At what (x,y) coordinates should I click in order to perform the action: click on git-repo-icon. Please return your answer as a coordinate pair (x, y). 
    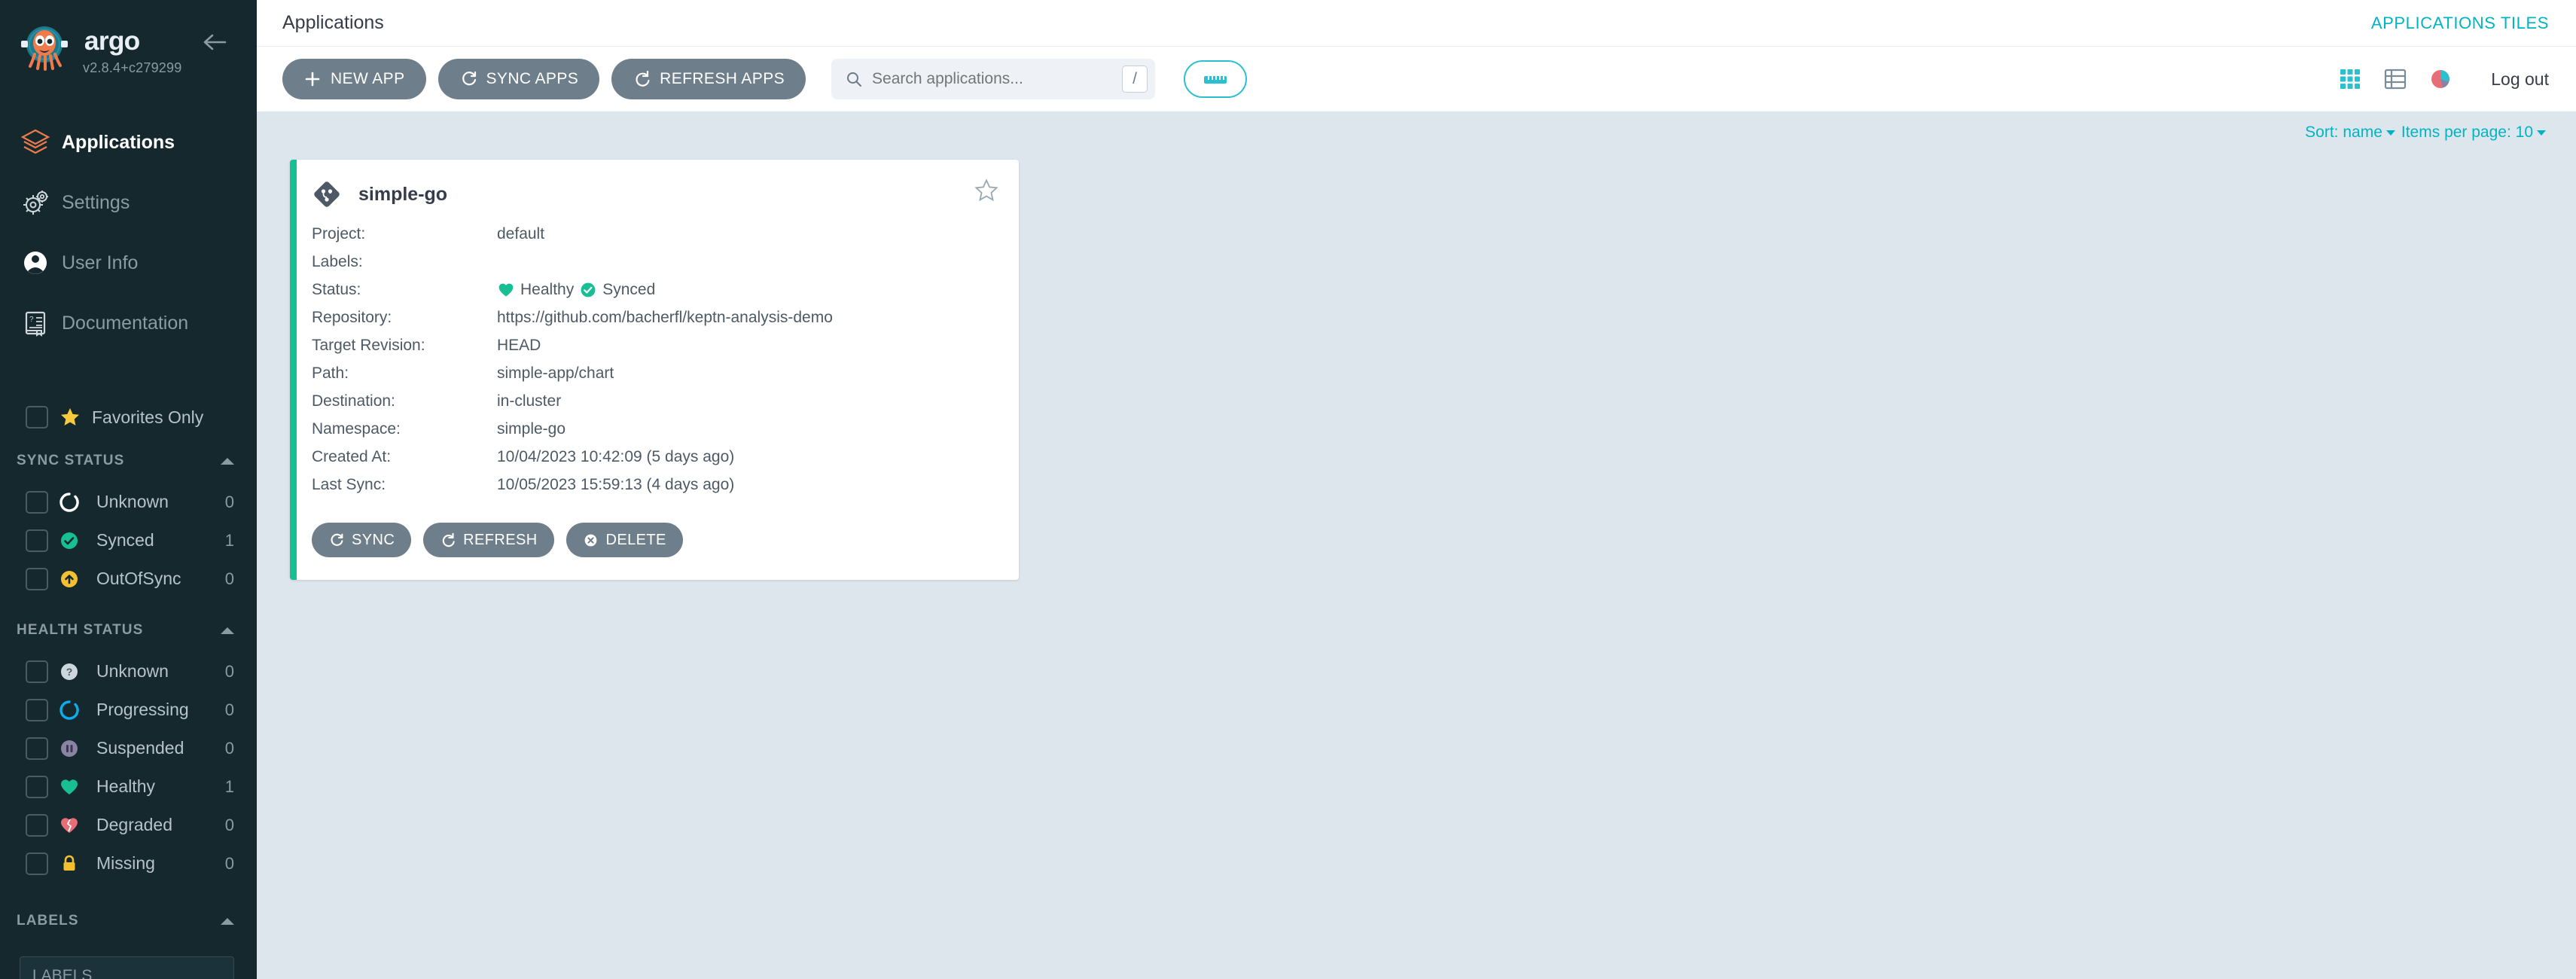
    Looking at the image, I should click on (327, 194).